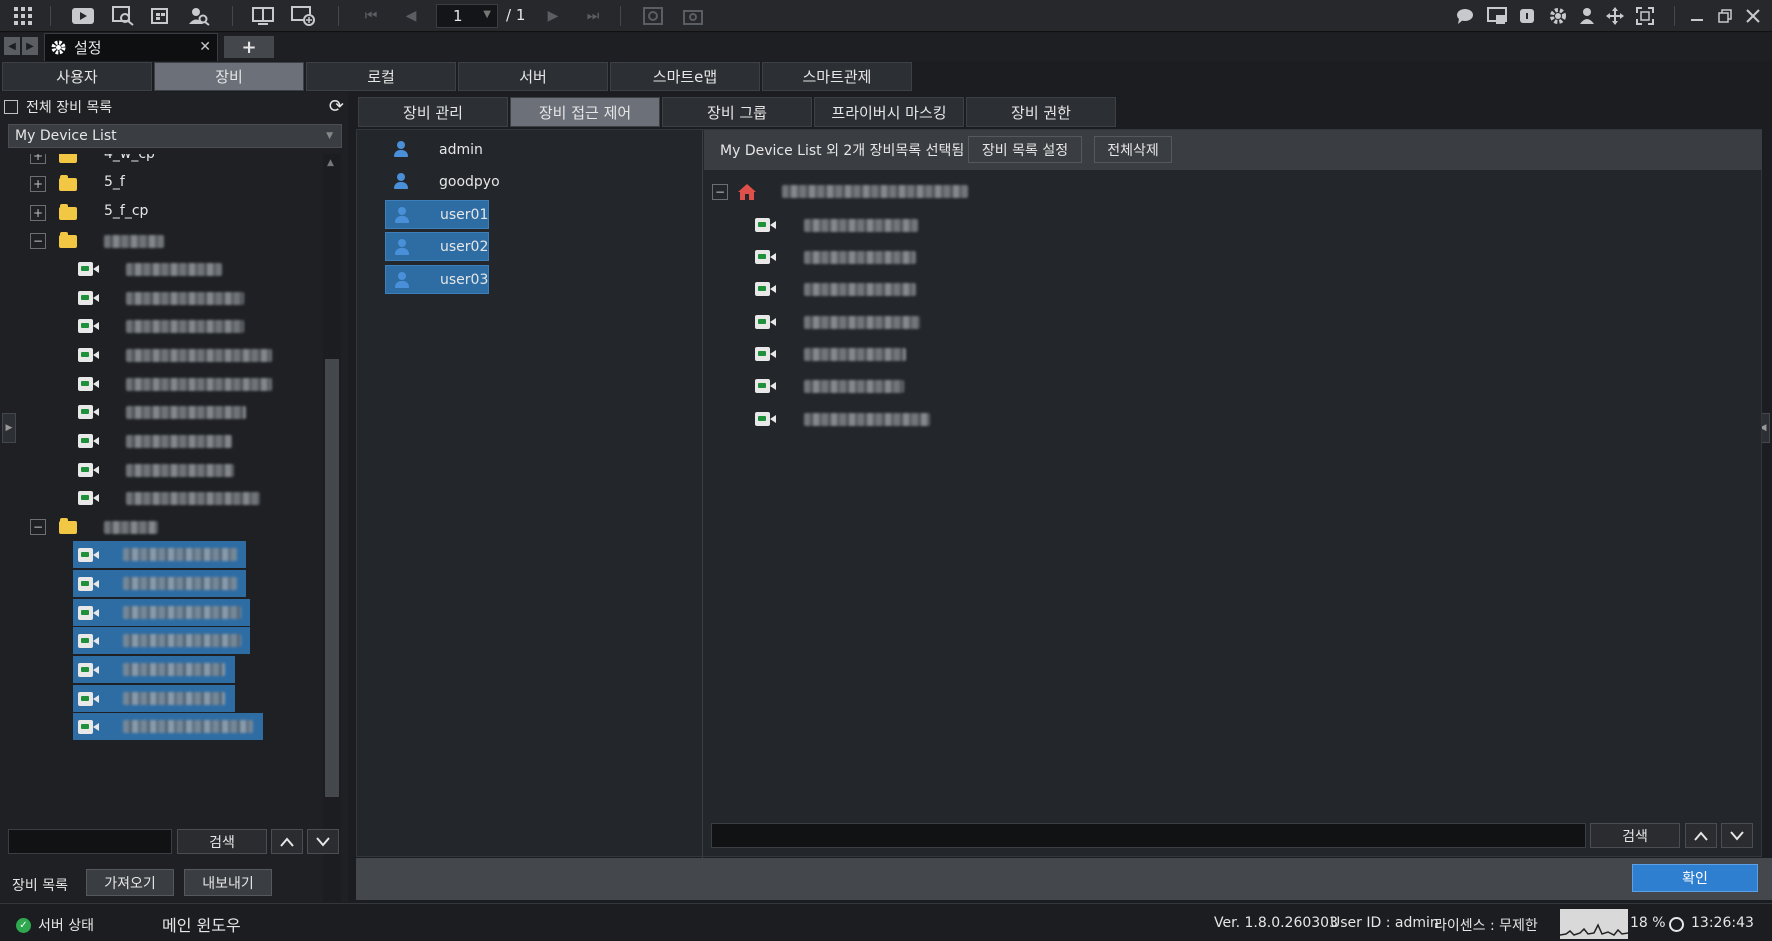 The image size is (1772, 941). I want to click on first-page-icon: ⏮, so click(371, 16).